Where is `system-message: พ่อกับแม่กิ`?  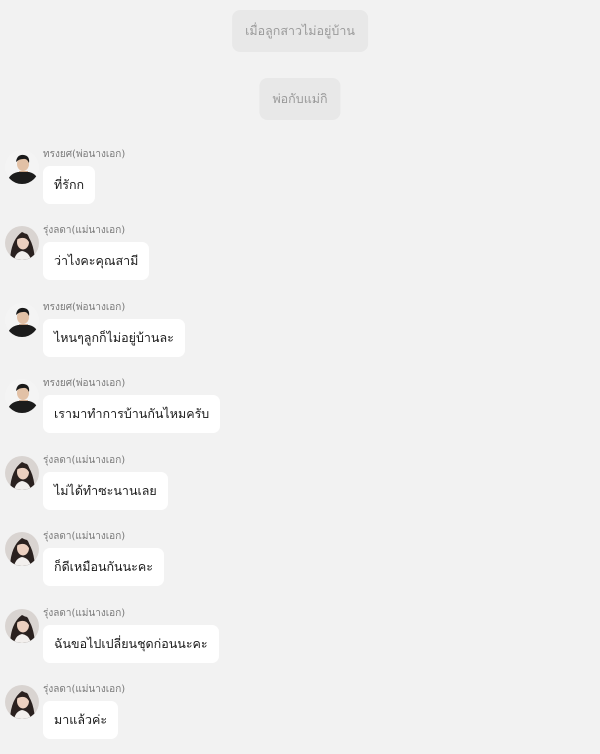 system-message: พ่อกับแม่กิ is located at coordinates (300, 99).